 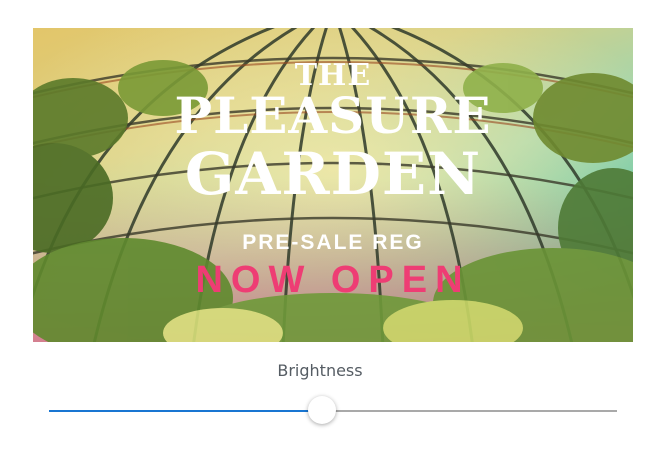 What do you see at coordinates (333, 174) in the screenshot?
I see `banner-title-line-3: GARDEN` at bounding box center [333, 174].